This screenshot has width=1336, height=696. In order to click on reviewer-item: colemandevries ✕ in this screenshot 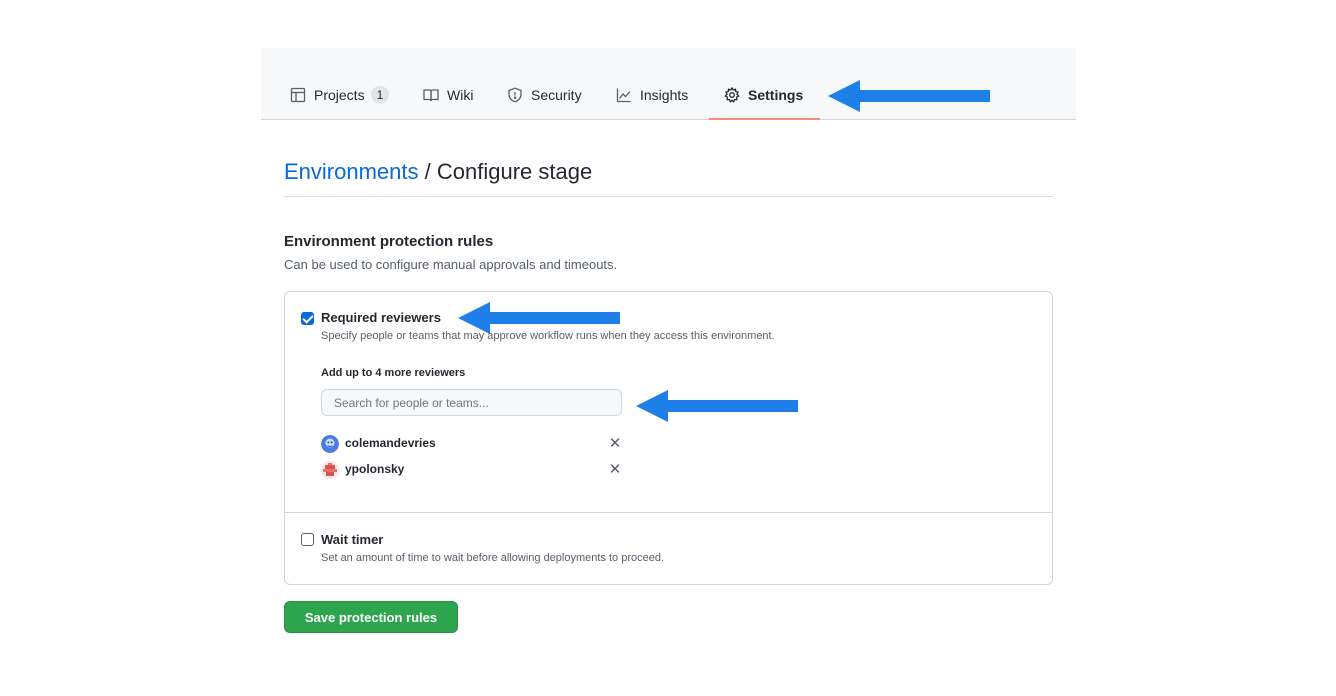, I will do `click(471, 444)`.